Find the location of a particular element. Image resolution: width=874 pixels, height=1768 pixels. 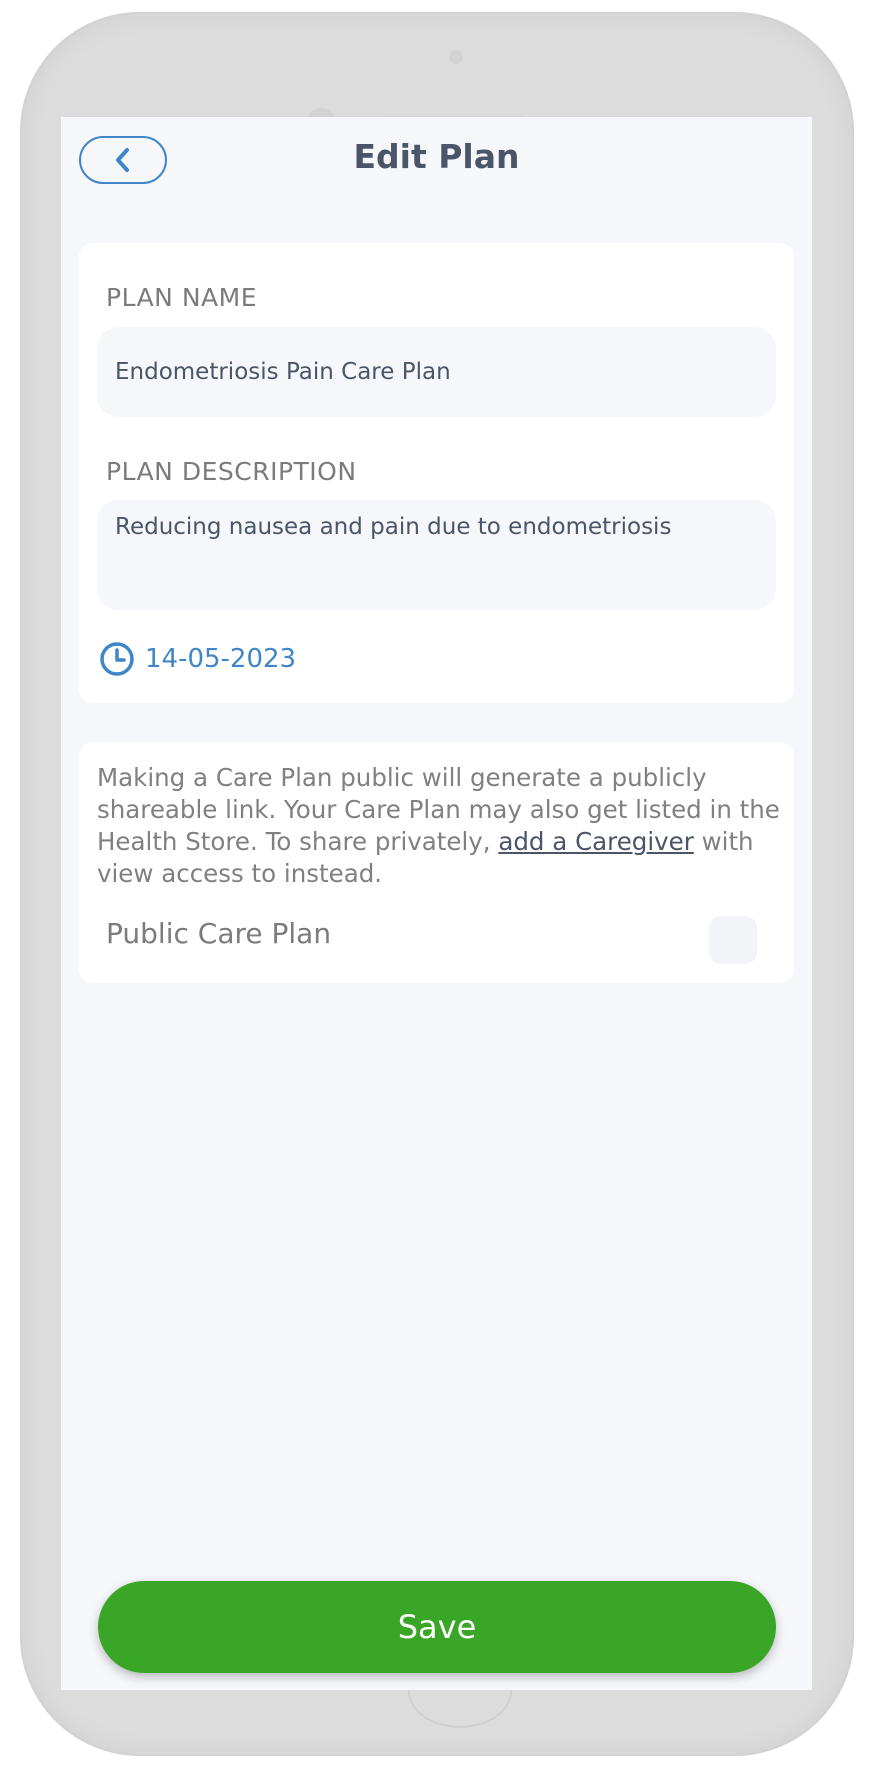

clock-icon is located at coordinates (117, 659).